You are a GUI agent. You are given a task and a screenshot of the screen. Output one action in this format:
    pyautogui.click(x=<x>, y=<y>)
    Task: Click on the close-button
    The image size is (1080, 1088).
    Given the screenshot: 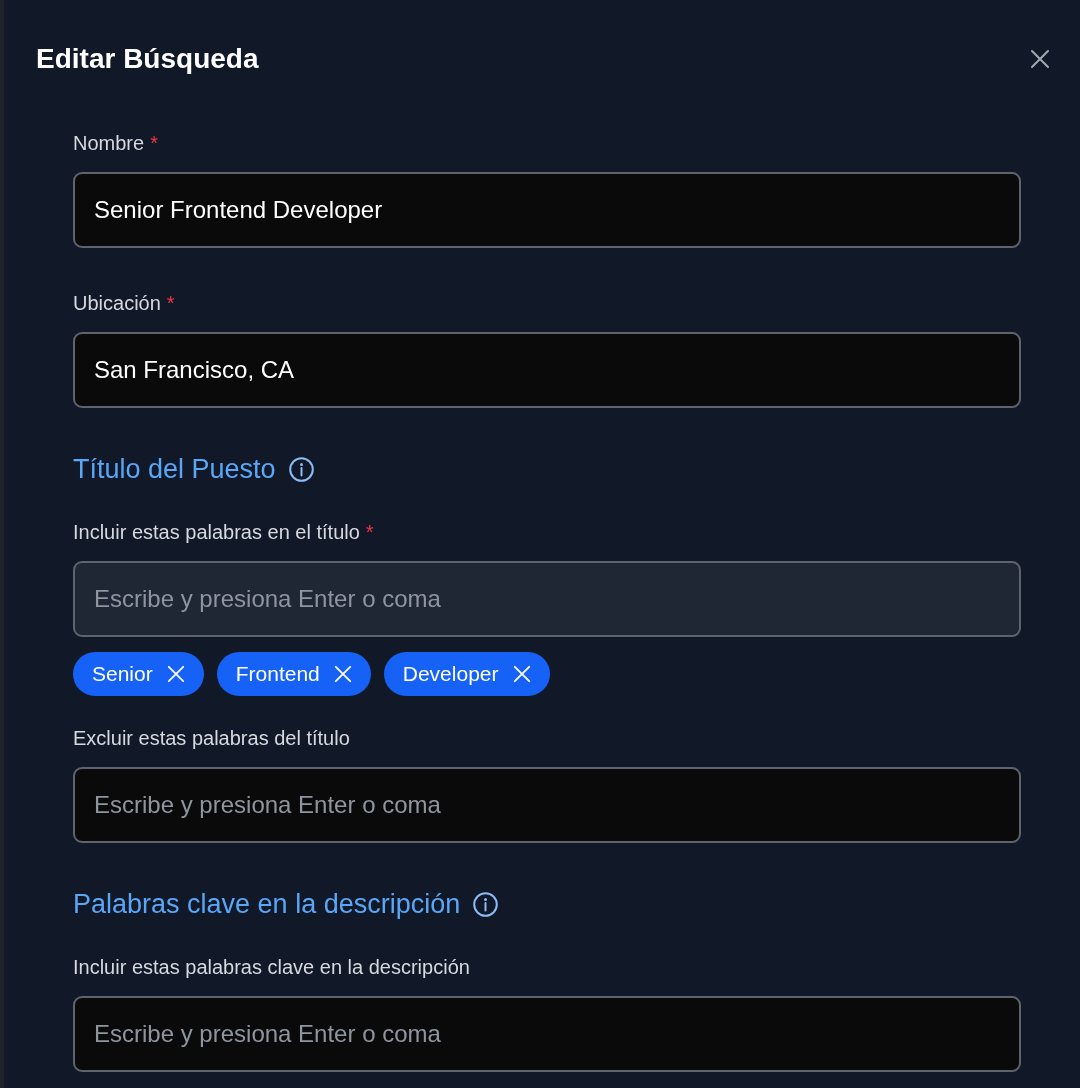 What is the action you would take?
    pyautogui.click(x=1040, y=59)
    